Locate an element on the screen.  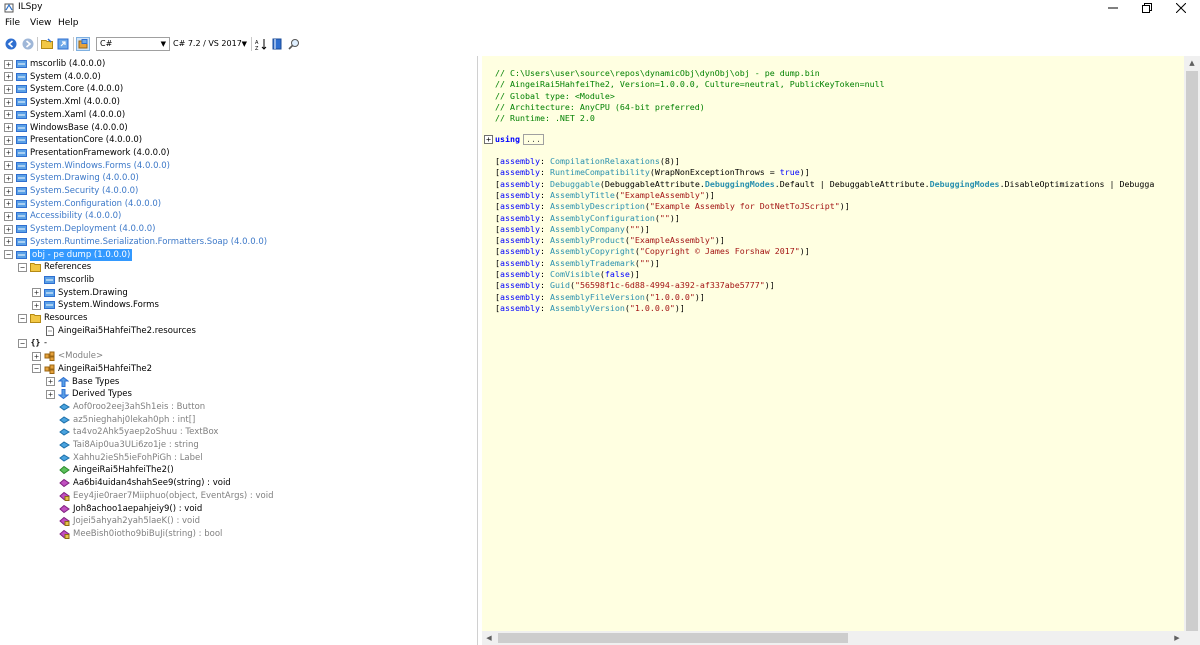
code-assembly-line: [assembly: AssemblyTrademark("")] is located at coordinates (577, 262).